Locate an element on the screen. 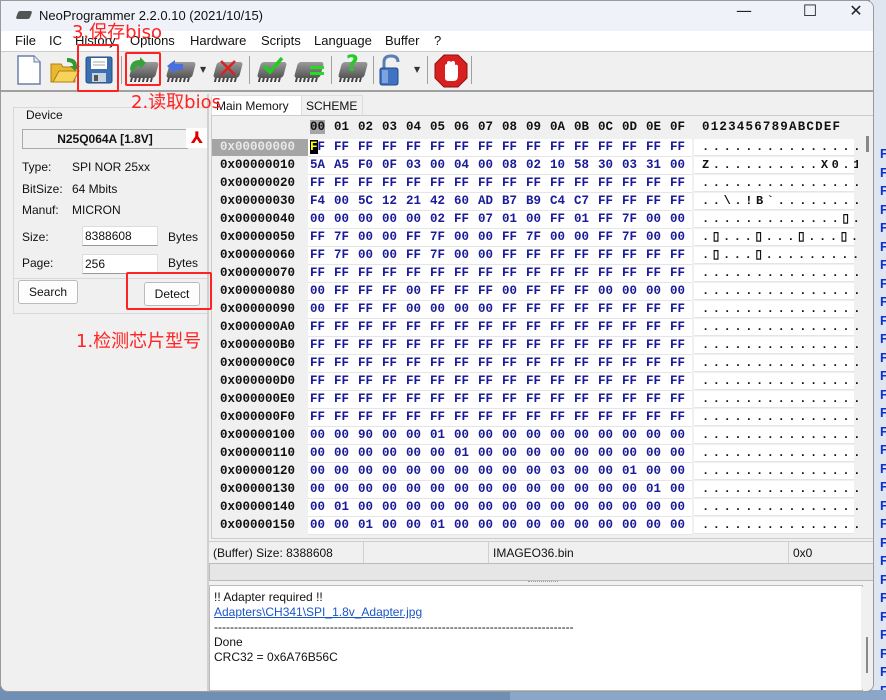 Image resolution: width=886 pixels, height=700 pixels. hex-bytes: 00 FF FF FF 00 FF FF FF 00 FF FF FF 00 00 00 00 is located at coordinates (500, 292).